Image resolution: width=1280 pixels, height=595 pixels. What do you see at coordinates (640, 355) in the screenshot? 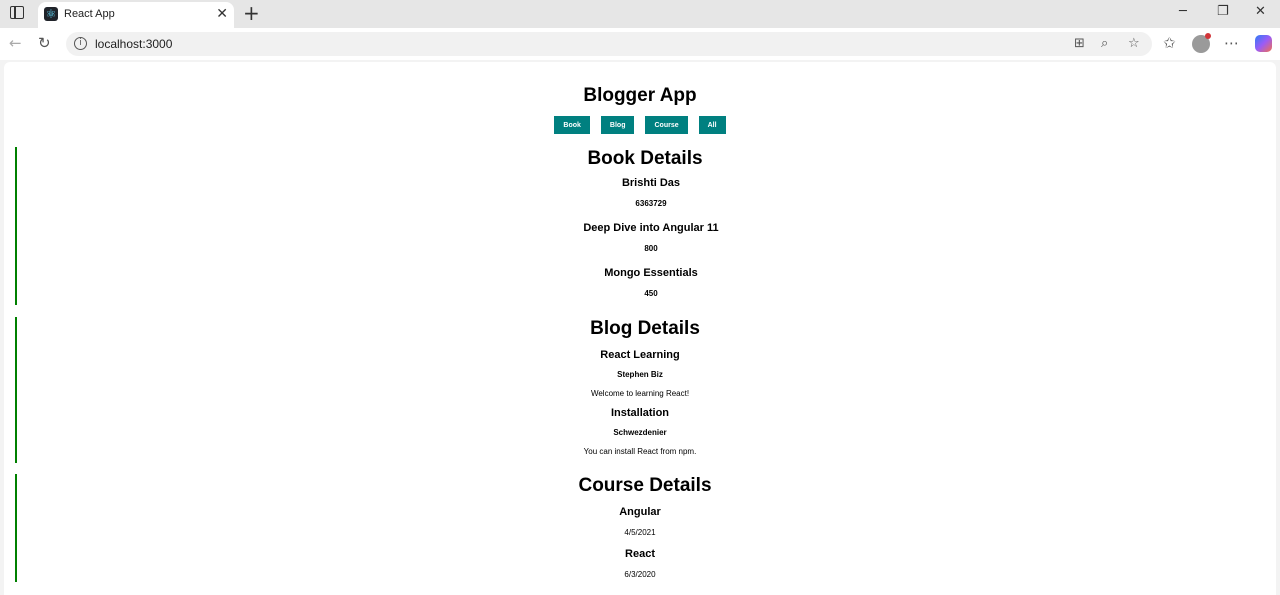
I see `blog-title: React Learning` at bounding box center [640, 355].